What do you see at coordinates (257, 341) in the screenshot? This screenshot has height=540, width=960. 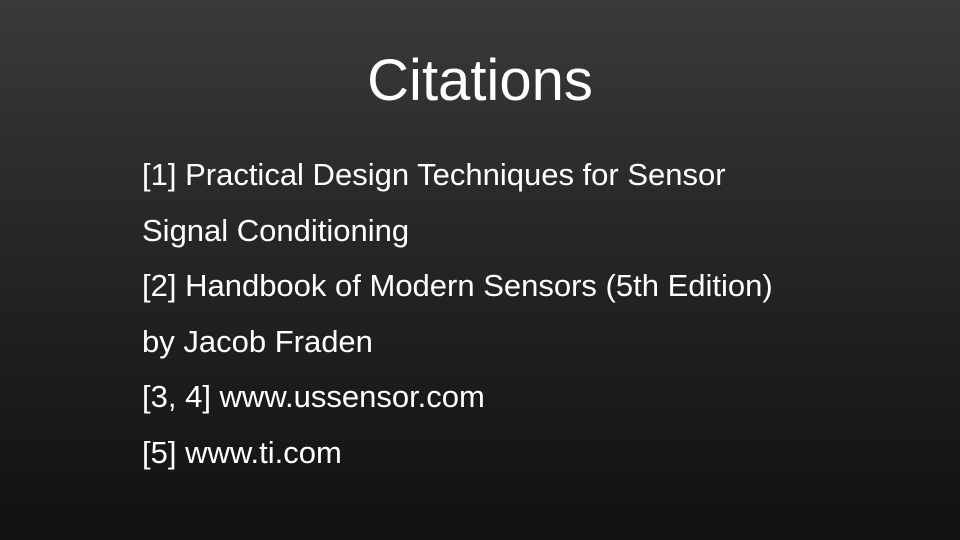 I see `citation-2-line-2: by Jacob Fraden` at bounding box center [257, 341].